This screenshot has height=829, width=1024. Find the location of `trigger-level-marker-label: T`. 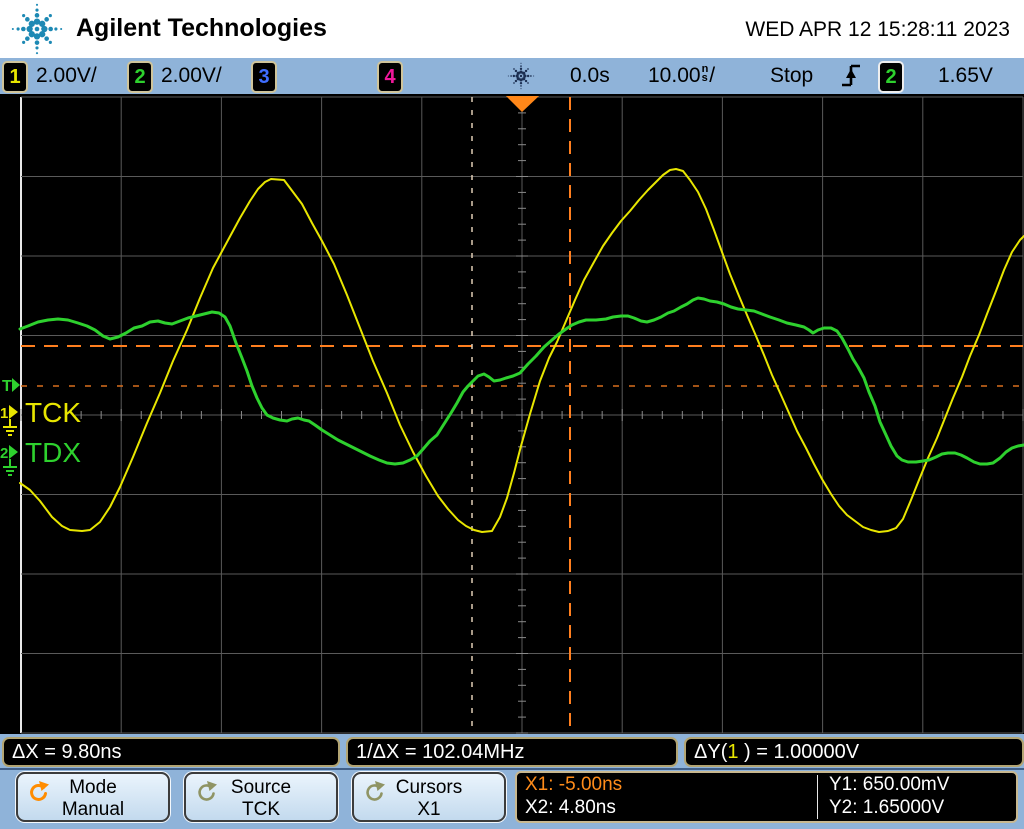

trigger-level-marker-label: T is located at coordinates (7, 386).